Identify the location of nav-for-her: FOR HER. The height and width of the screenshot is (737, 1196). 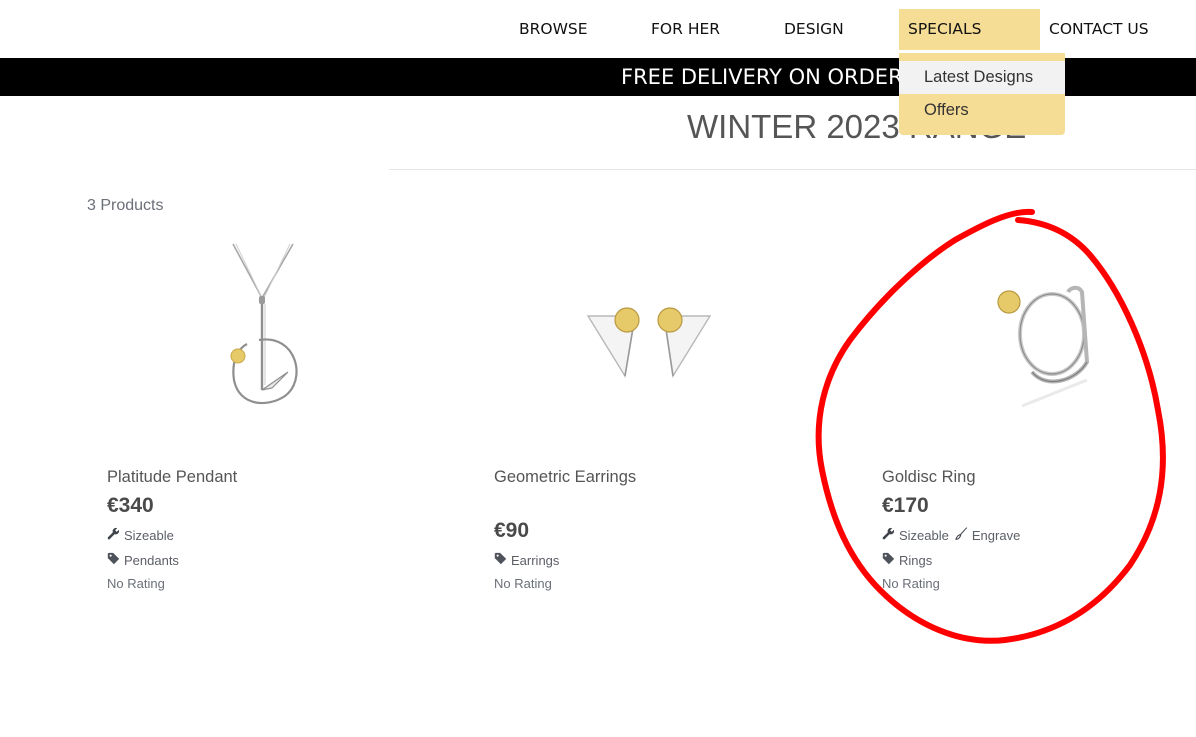
(685, 29).